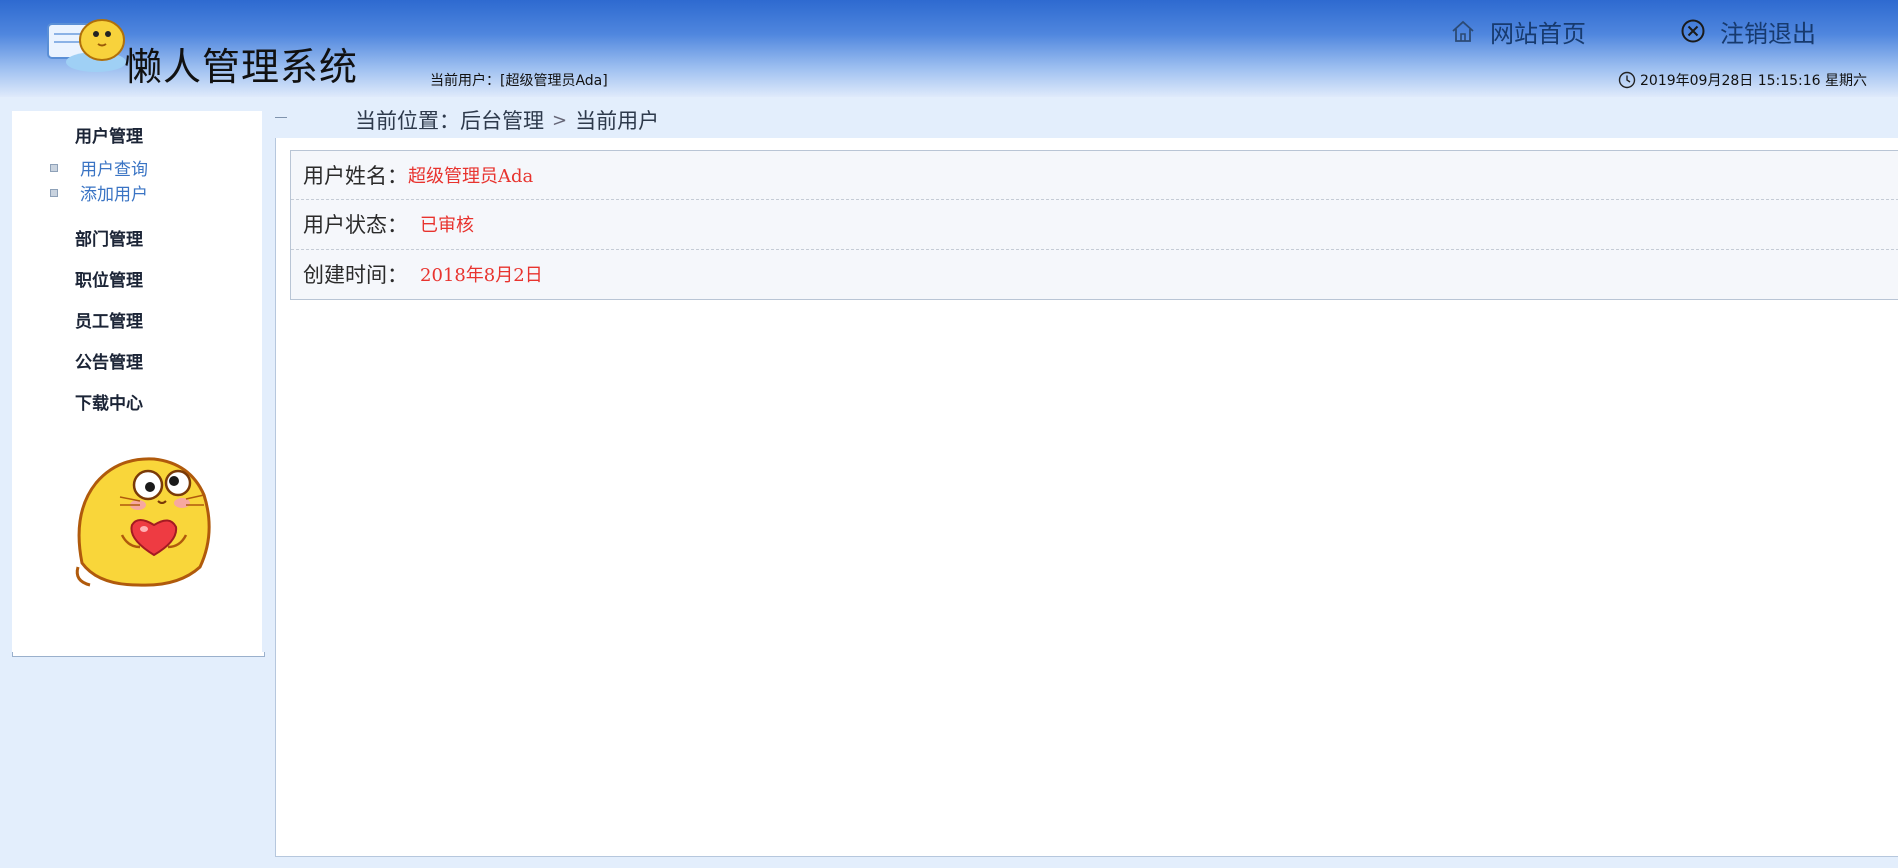 Image resolution: width=1898 pixels, height=868 pixels. Describe the element at coordinates (109, 360) in the screenshot. I see `sidebar-item-notice-management: 公告管理` at that location.